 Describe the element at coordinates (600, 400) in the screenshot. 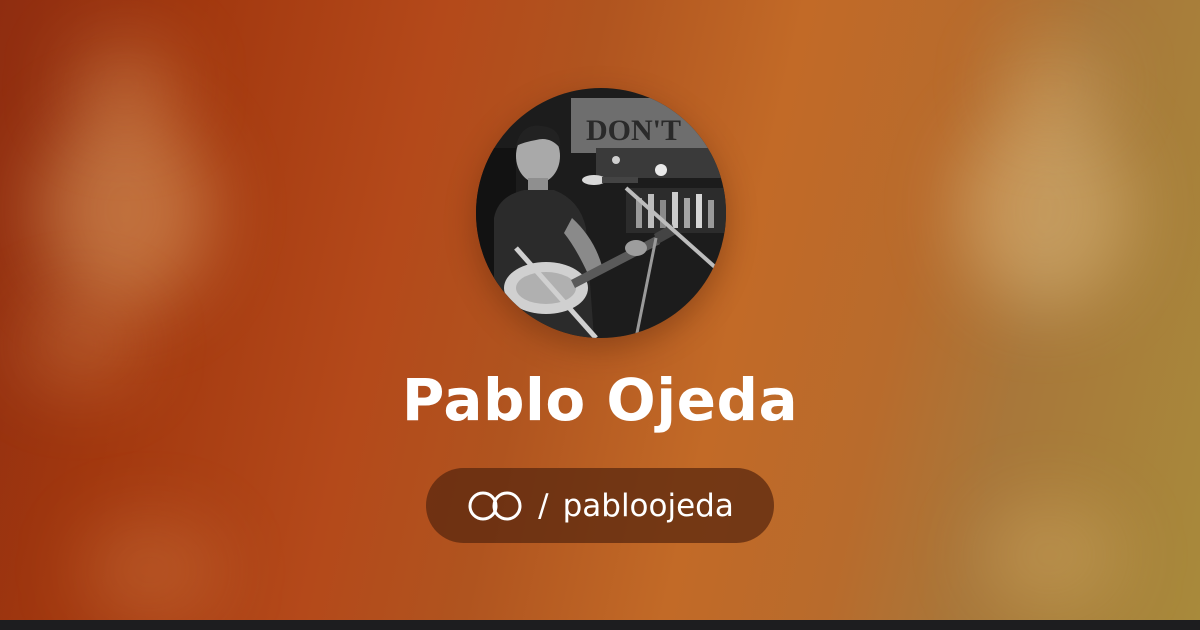

I see `profile-name: Pablo Ojeda` at that location.